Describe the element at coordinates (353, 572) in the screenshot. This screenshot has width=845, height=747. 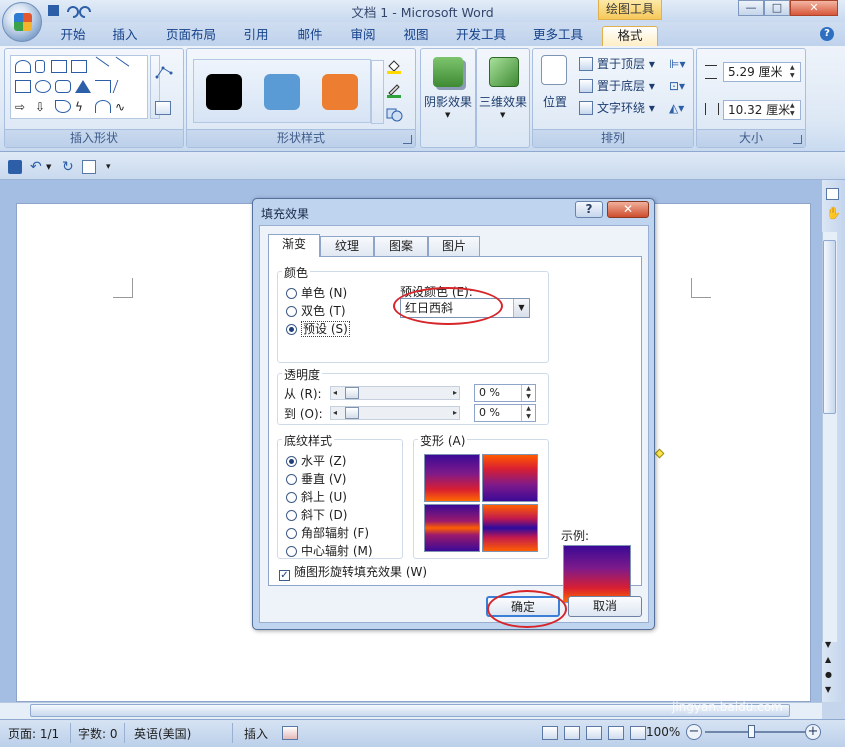
I see `rotate-with-shape-checkbox: ✓ 随图形旋转填充效果 (W)` at that location.